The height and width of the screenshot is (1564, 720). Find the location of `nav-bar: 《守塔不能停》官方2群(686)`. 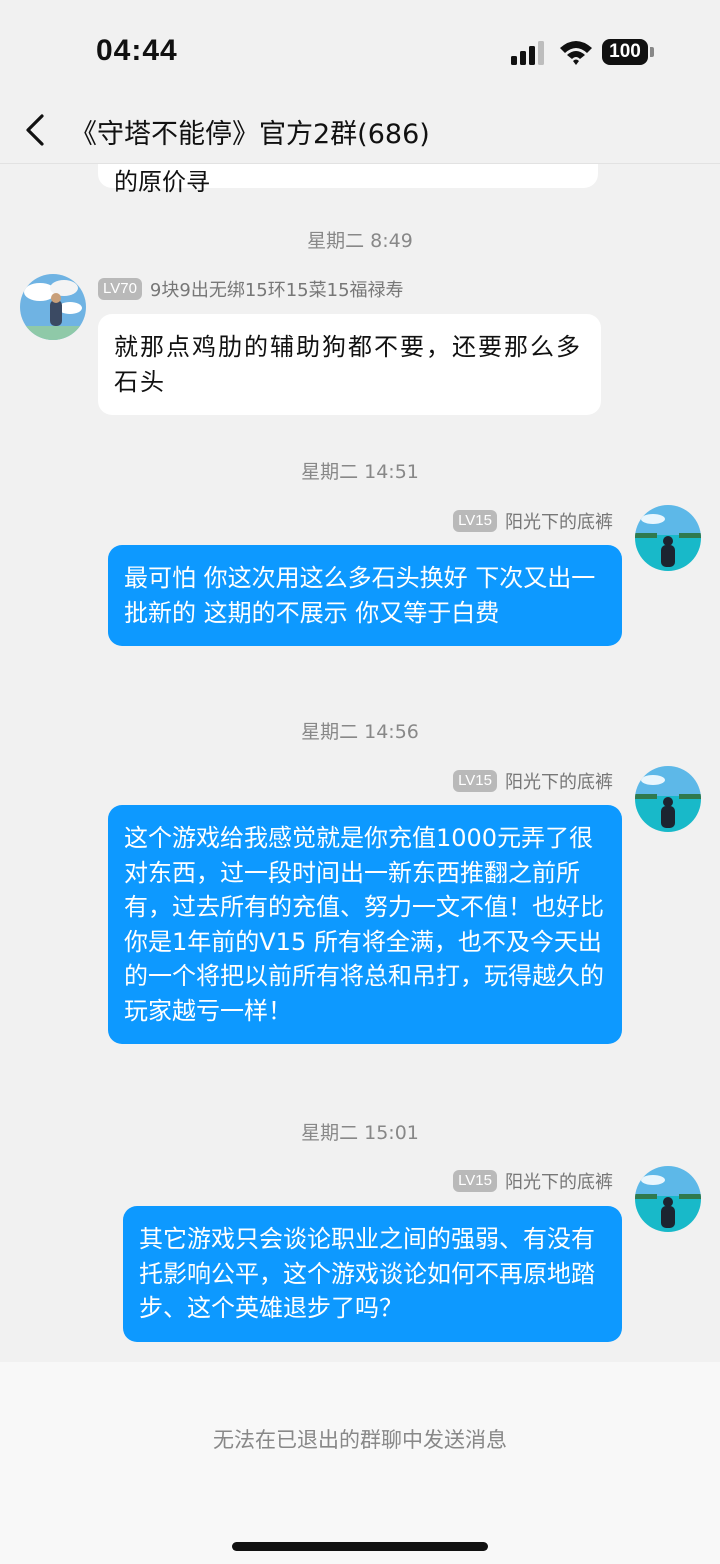

nav-bar: 《守塔不能停》官方2群(686) is located at coordinates (360, 132).